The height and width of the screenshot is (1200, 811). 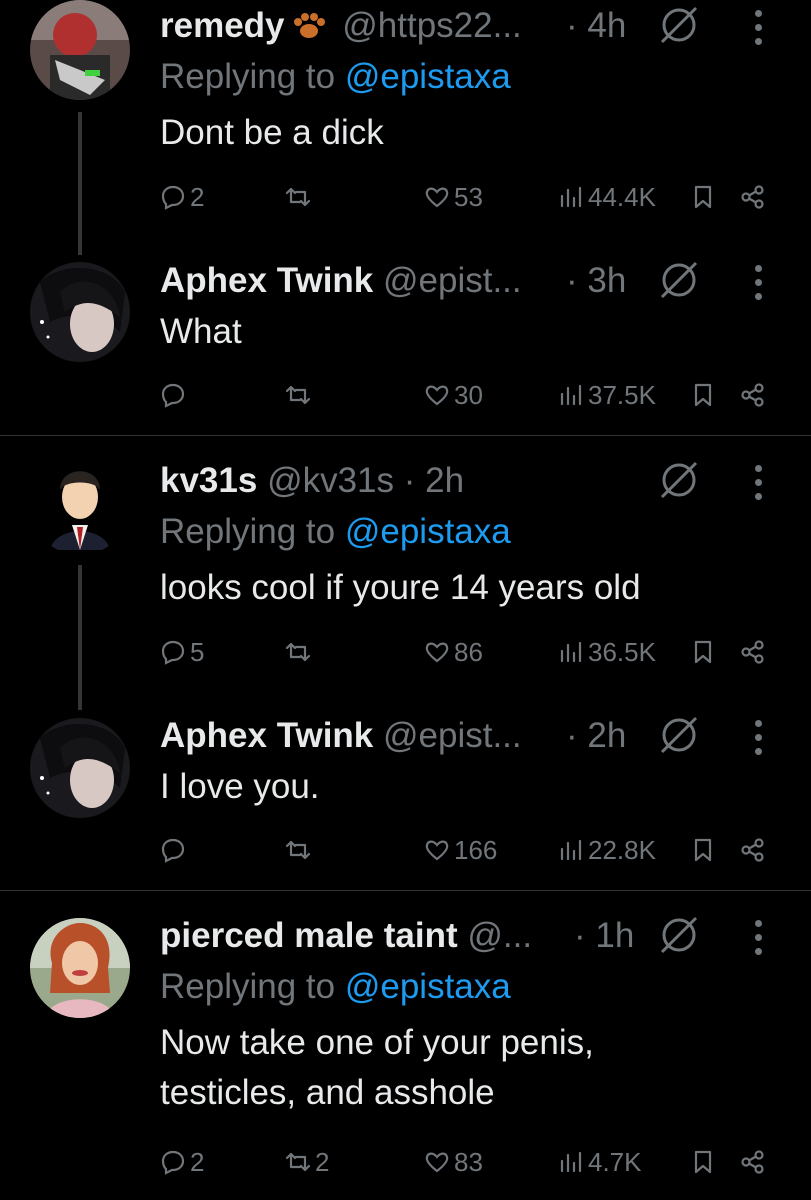 I want to click on views-button: 44.4K, so click(x=607, y=197).